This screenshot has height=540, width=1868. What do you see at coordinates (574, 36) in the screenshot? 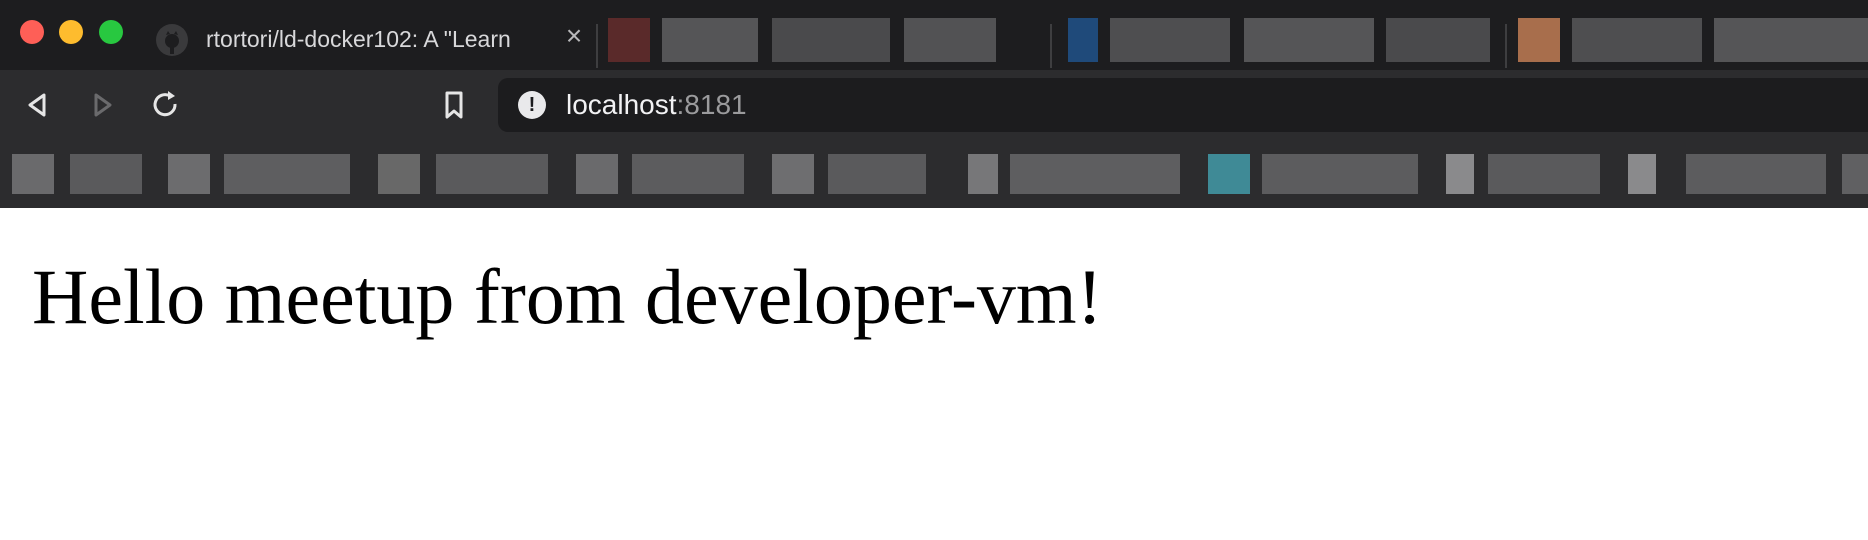
I see `close-icon: ×` at bounding box center [574, 36].